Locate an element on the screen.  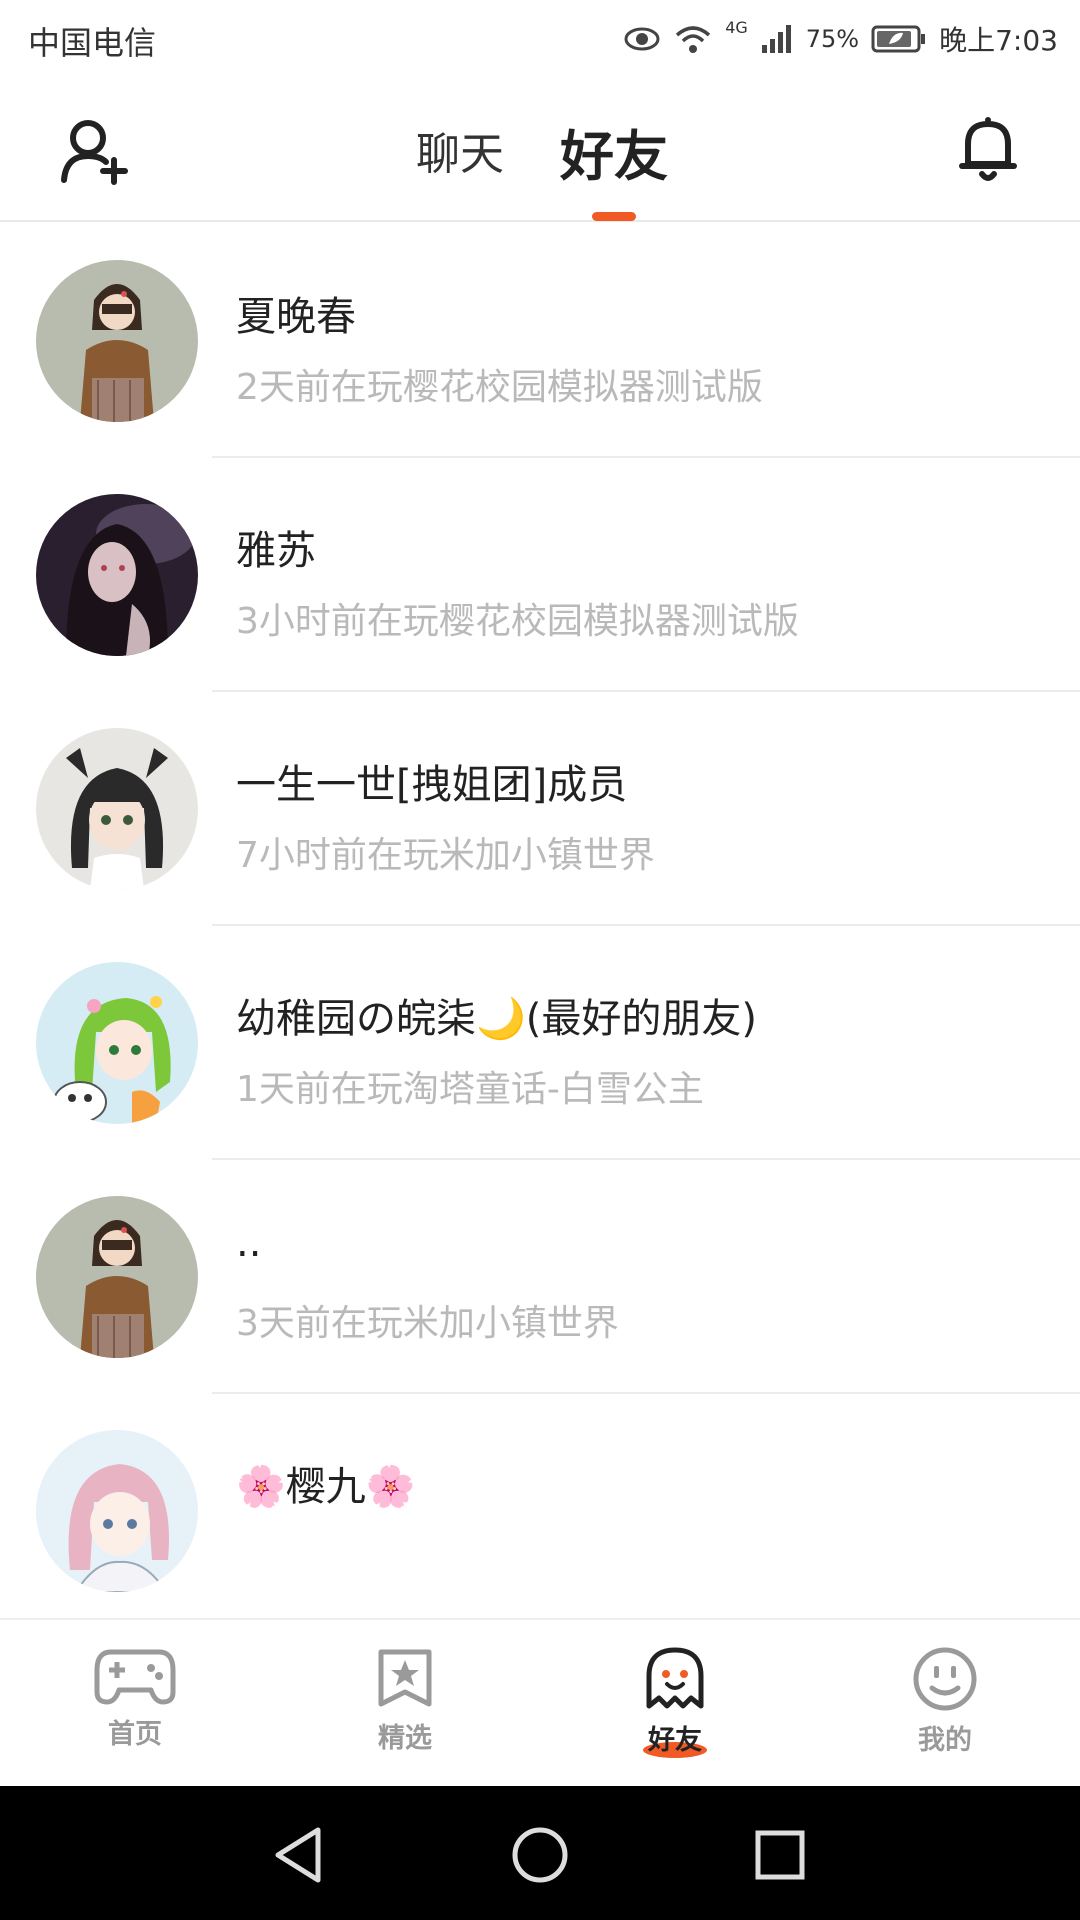
nav-home-label: 首页 is located at coordinates (135, 1734).